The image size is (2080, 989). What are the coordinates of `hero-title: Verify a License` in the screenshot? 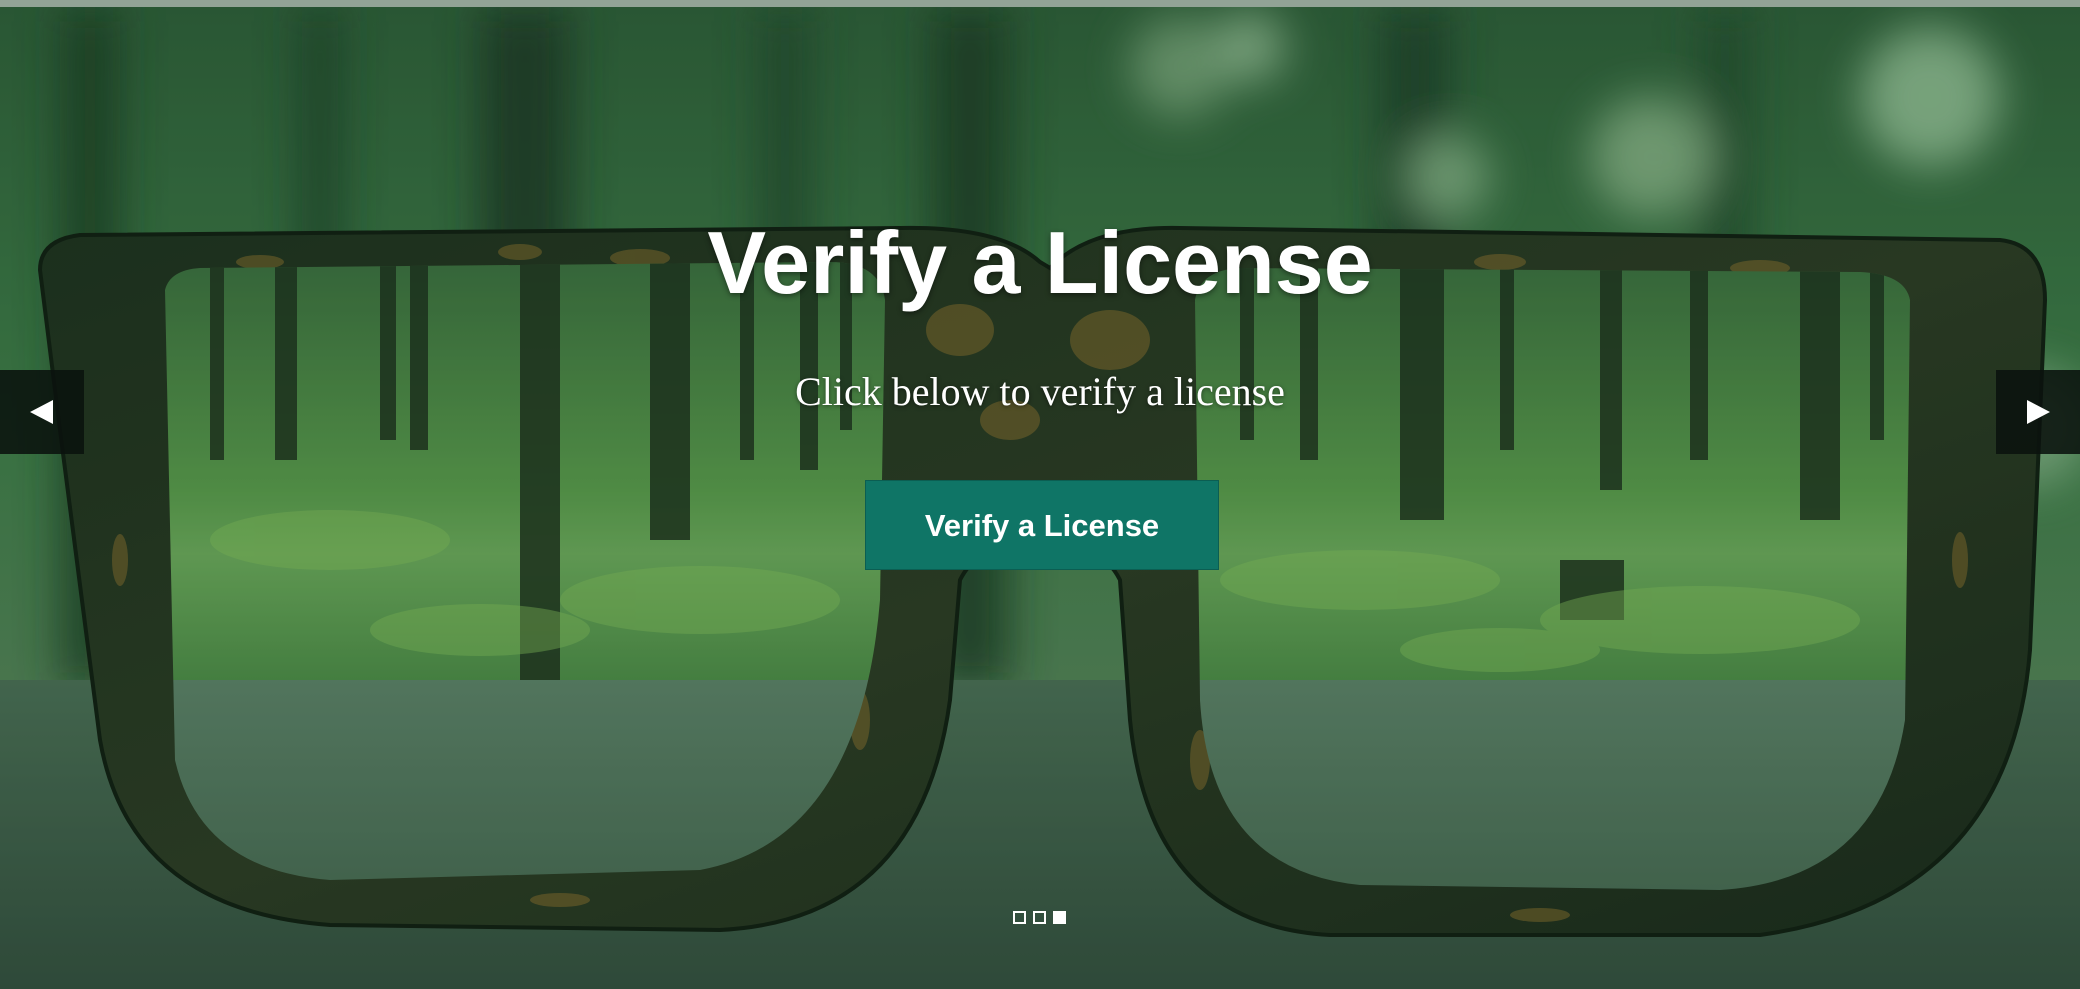 It's located at (1040, 262).